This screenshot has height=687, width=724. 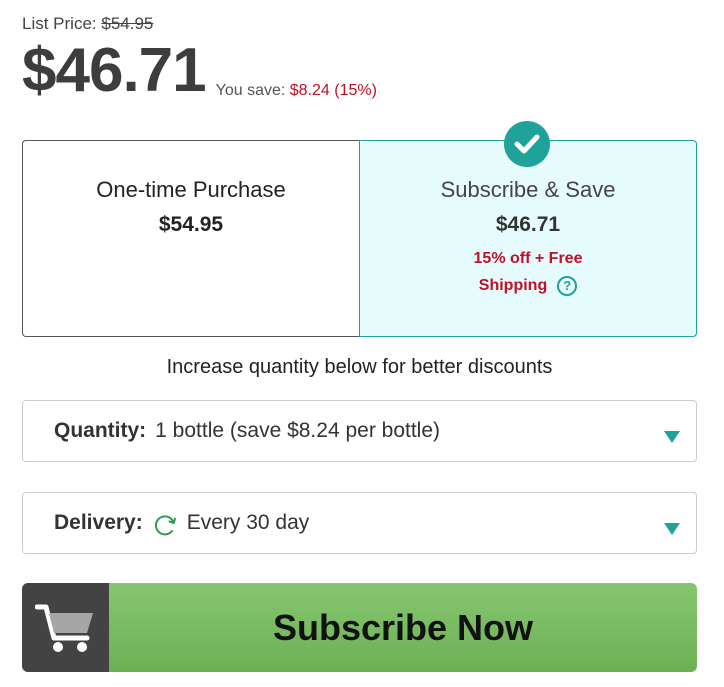 I want to click on subscribe-now-label-area: Subscribe Now, so click(x=403, y=627).